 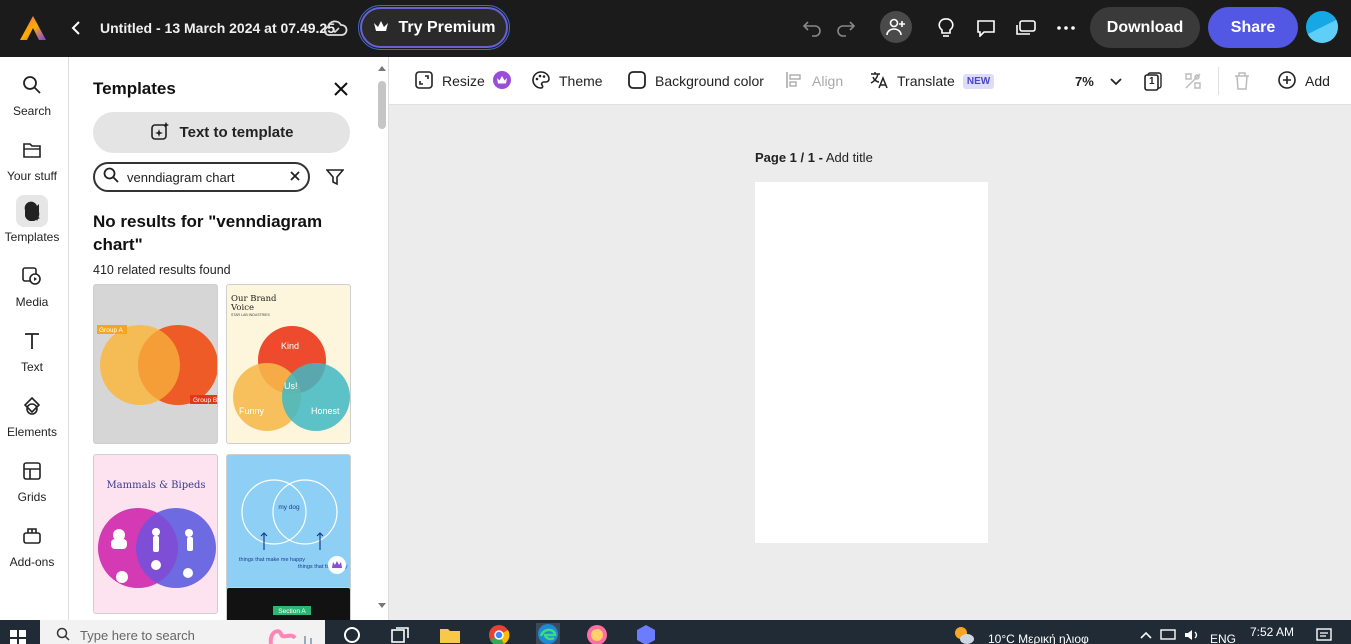 I want to click on template-search-field, so click(x=201, y=177).